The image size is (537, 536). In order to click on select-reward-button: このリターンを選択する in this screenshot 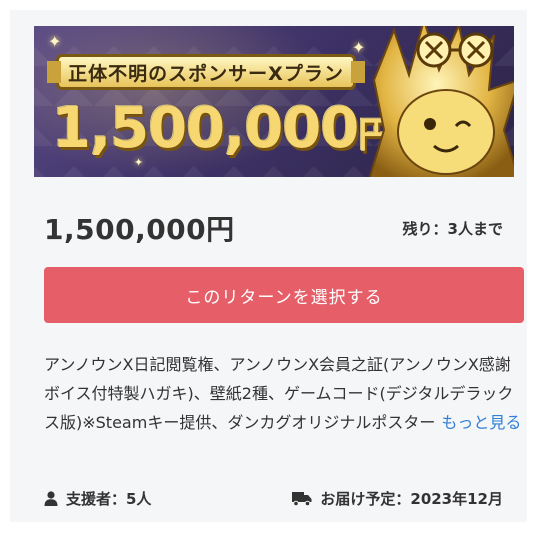, I will do `click(284, 295)`.